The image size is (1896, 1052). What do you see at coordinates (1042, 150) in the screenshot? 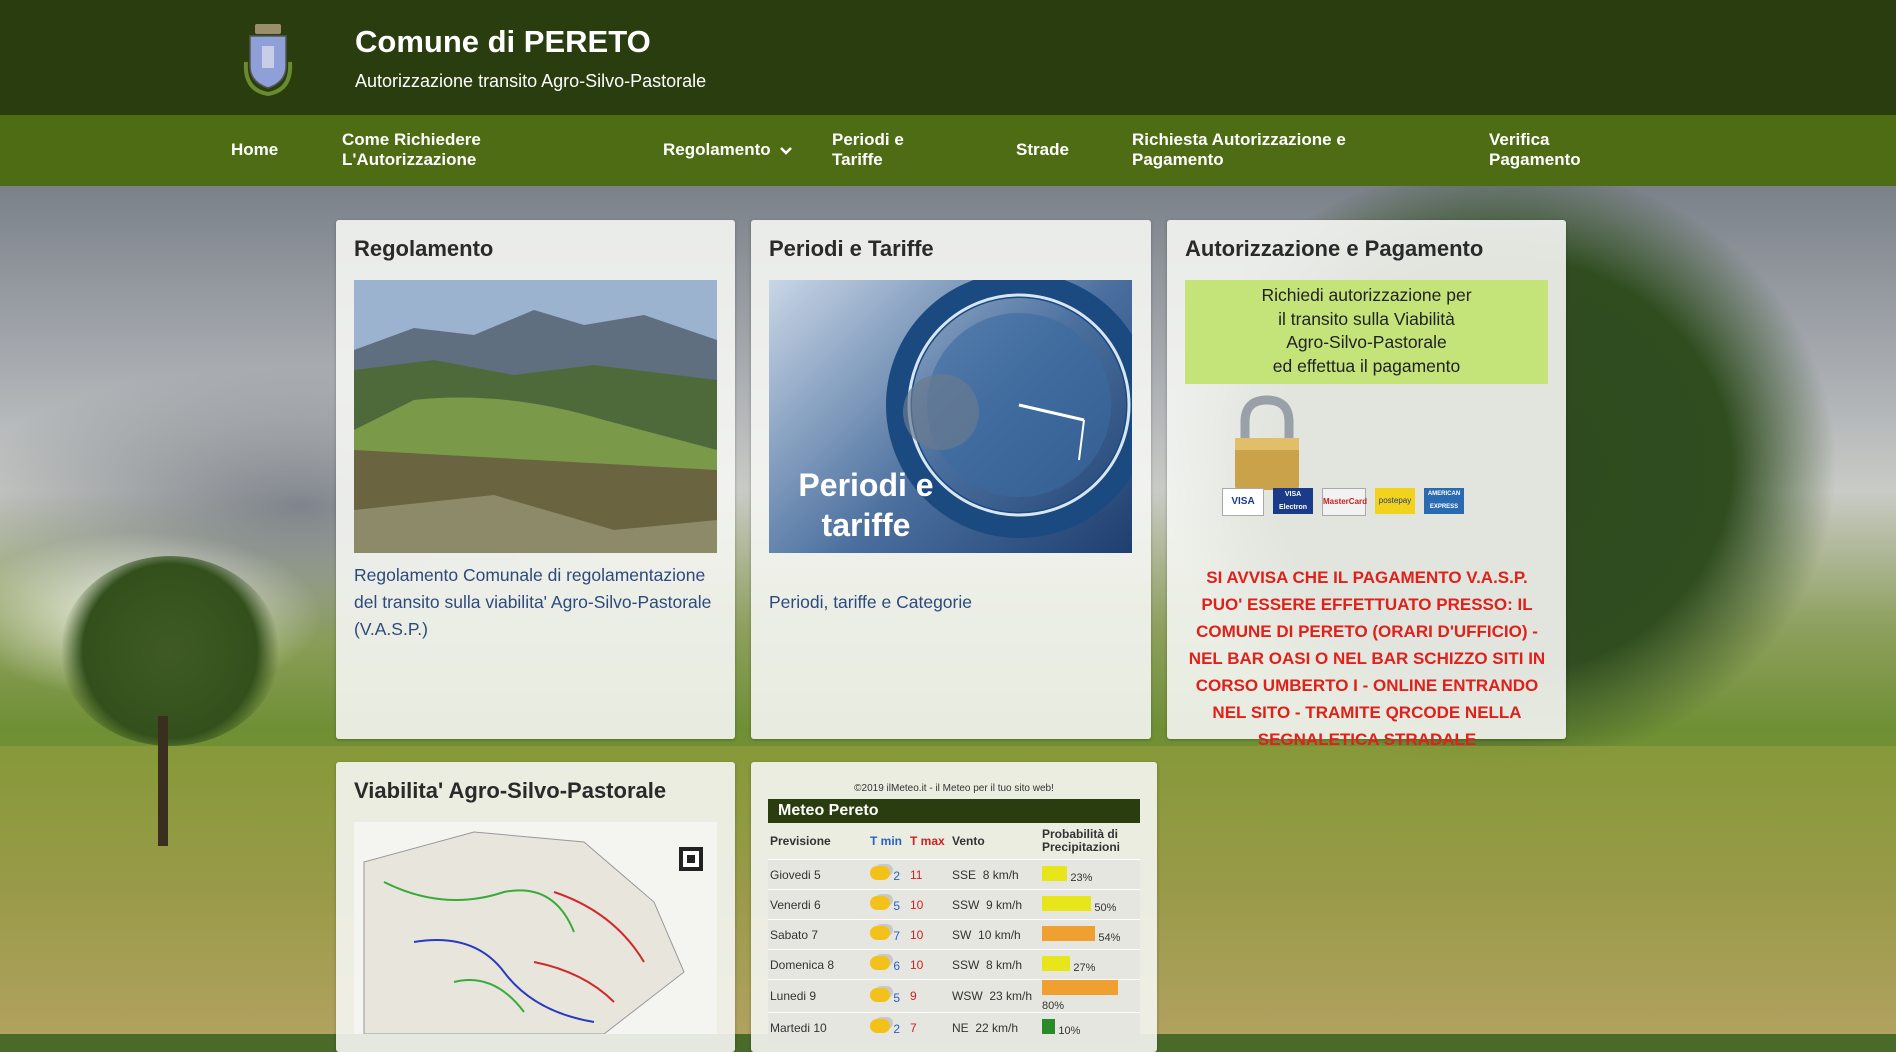
I see `nav-strade: Strade` at bounding box center [1042, 150].